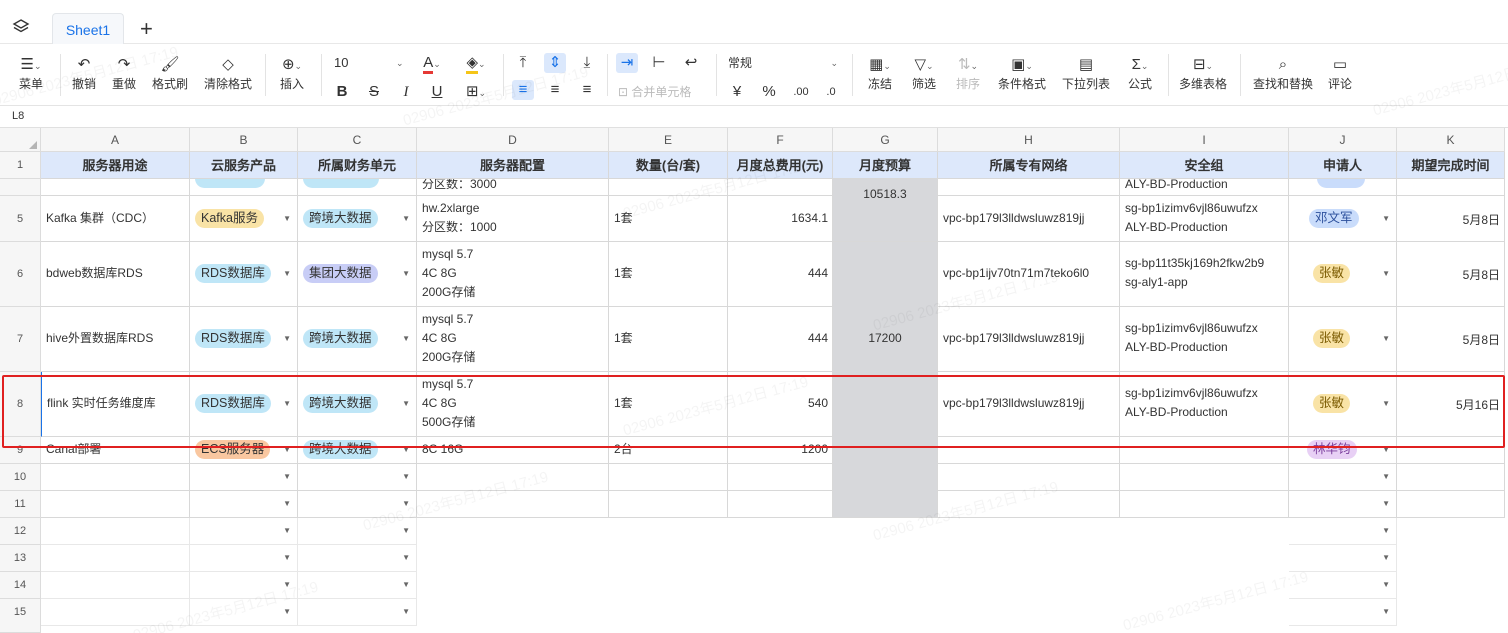 The height and width of the screenshot is (633, 1508). I want to click on cell-h5: vpc-bp179l3lldwsluwz819jj, so click(1029, 219).